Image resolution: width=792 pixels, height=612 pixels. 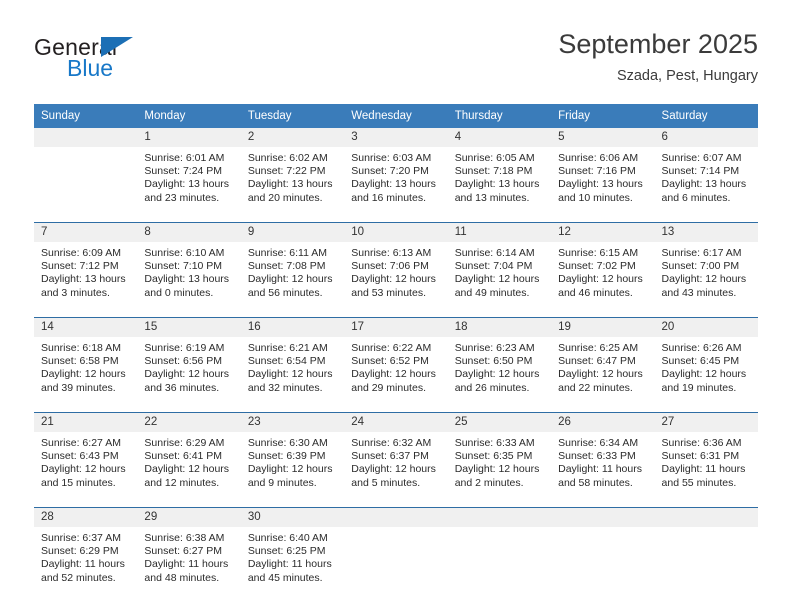 What do you see at coordinates (707, 551) in the screenshot?
I see `sunset-text` at bounding box center [707, 551].